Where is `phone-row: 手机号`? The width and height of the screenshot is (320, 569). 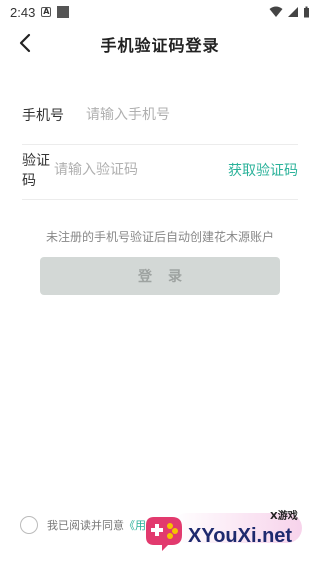
phone-row: 手机号 is located at coordinates (160, 115).